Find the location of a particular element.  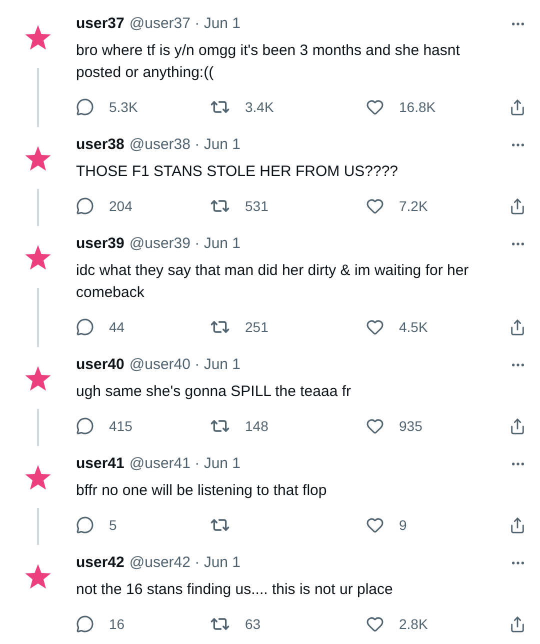

display-name: user39 is located at coordinates (100, 244).